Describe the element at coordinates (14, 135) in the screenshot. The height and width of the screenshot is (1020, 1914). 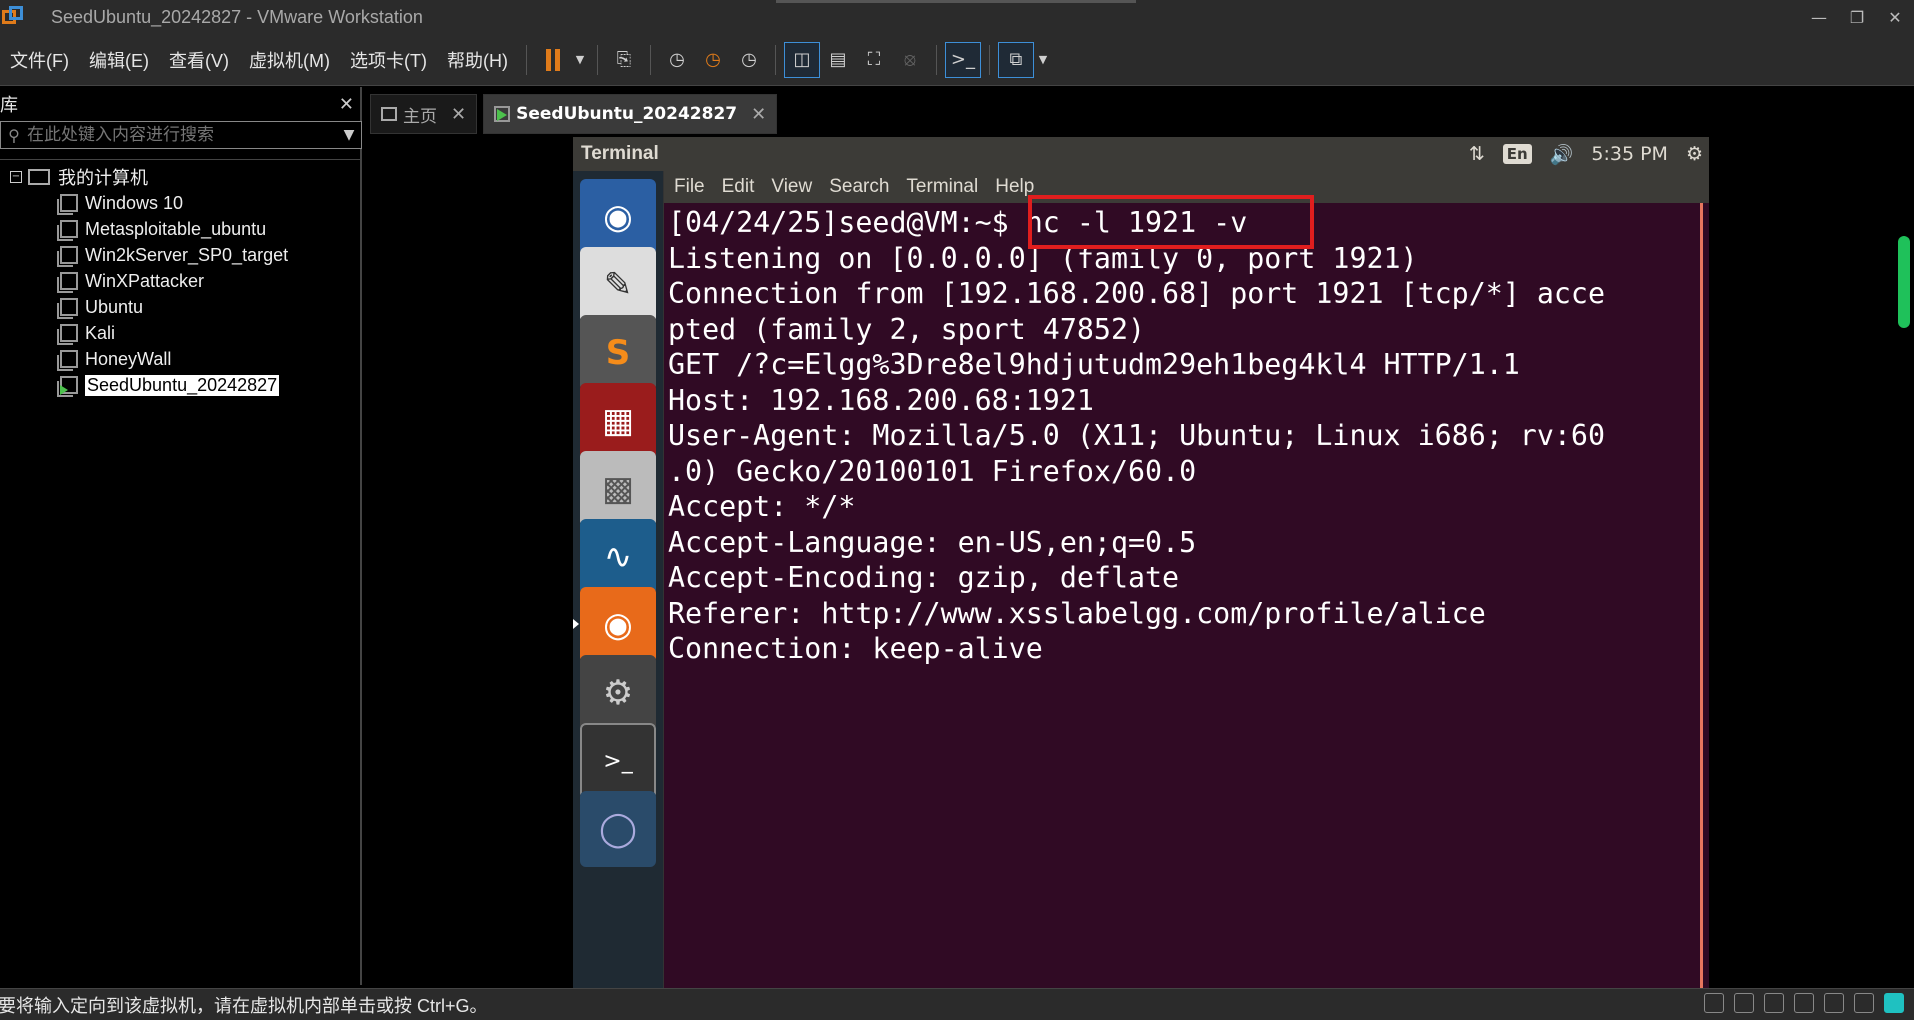
I see `search-icon: ⚲` at that location.